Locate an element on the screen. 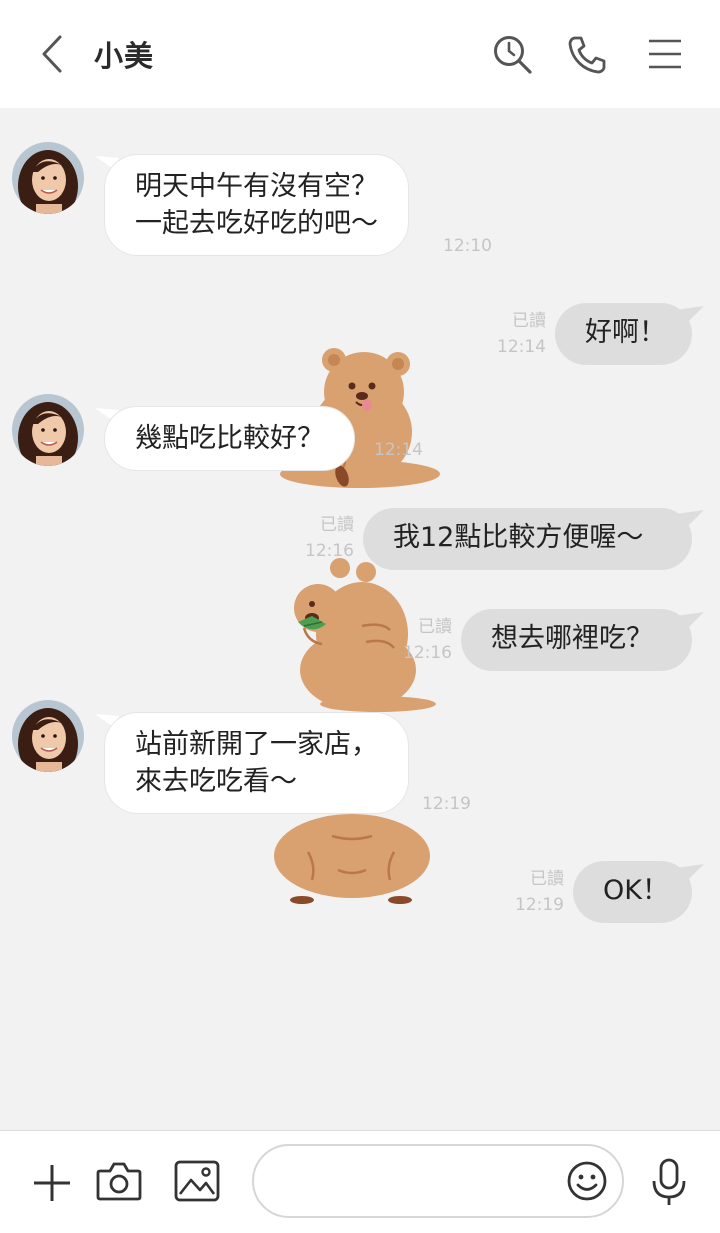 This screenshot has height=1233, width=720. message-line: 站前新開了一家店， is located at coordinates (256, 744).